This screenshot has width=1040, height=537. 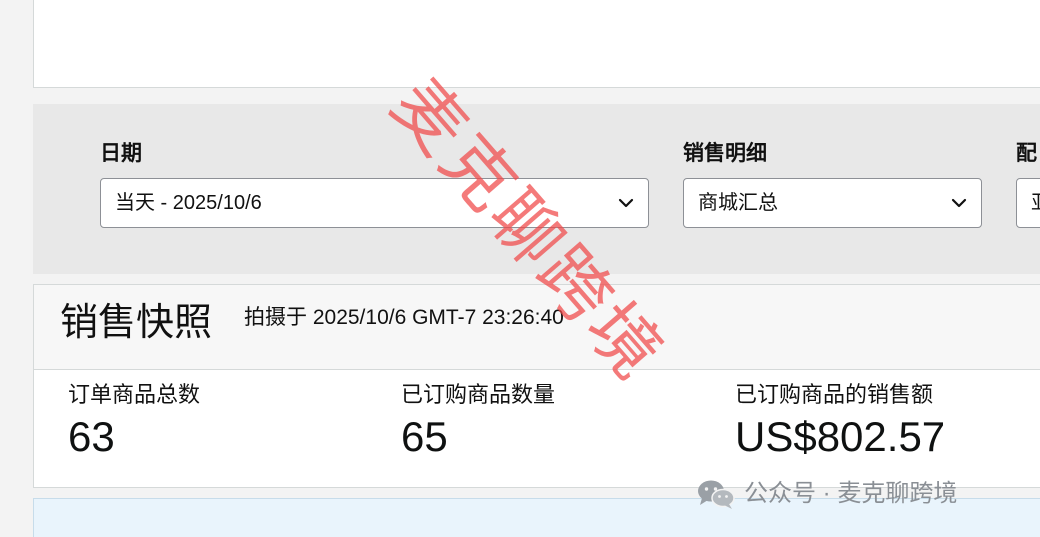 I want to click on snapshot-title: 销售快照, so click(x=136, y=323).